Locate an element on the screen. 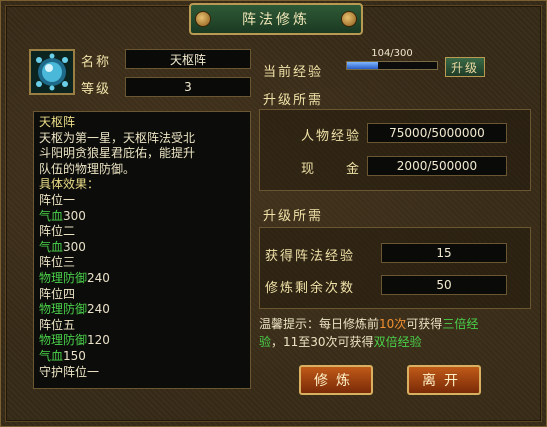 The width and height of the screenshot is (547, 427). remain-count-label: 修炼剩余次数 is located at coordinates (310, 288).